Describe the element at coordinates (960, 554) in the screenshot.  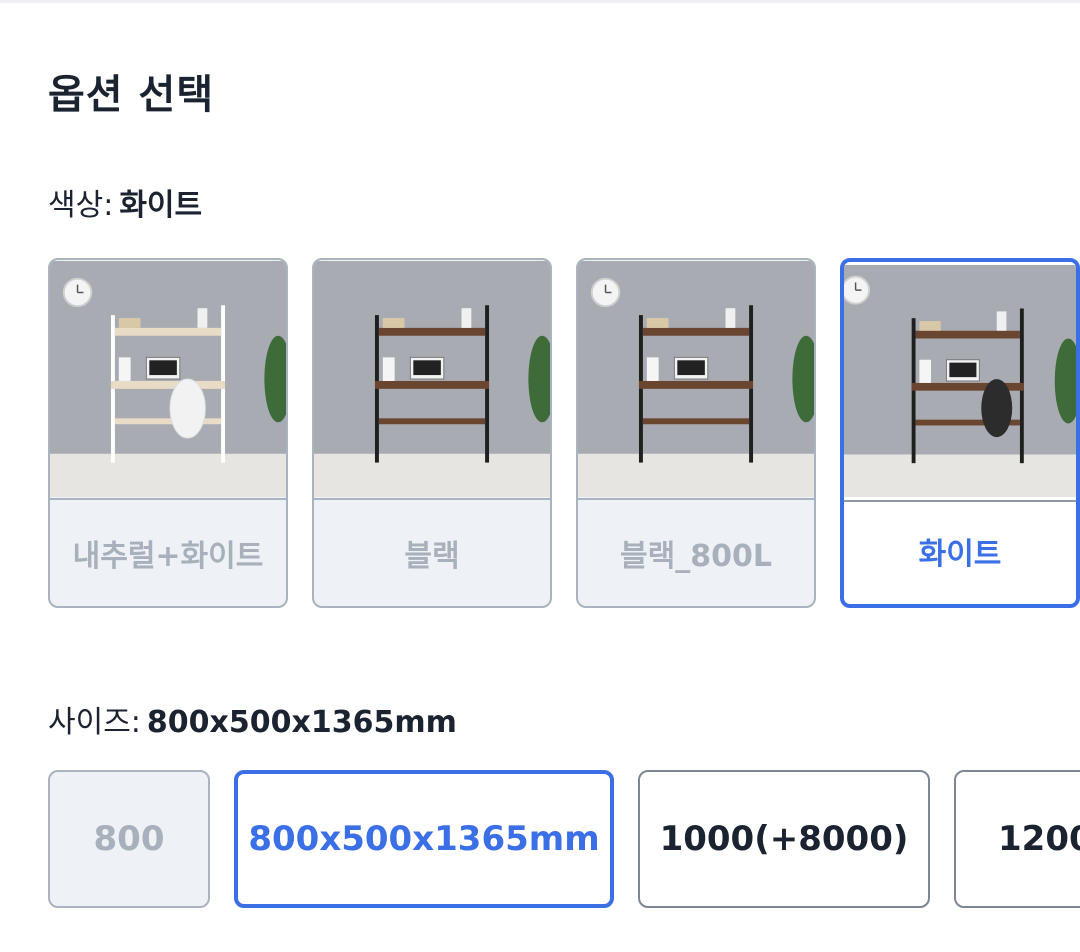
I see `color-swatch-label: 화이트` at that location.